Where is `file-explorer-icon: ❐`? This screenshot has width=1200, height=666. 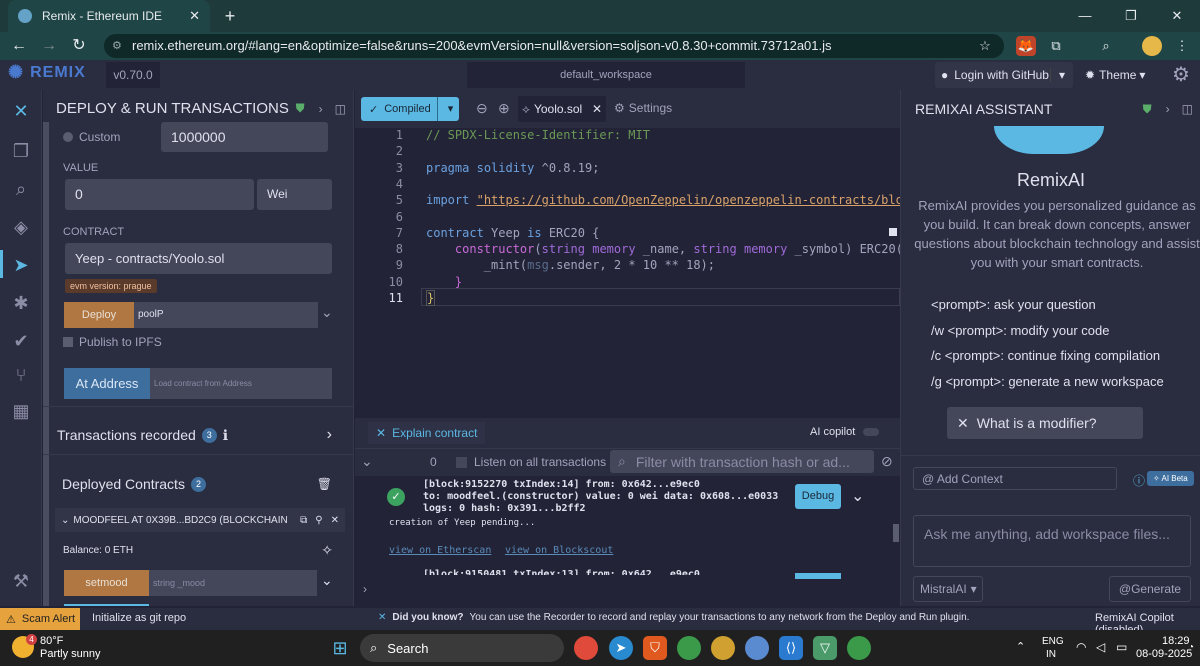 file-explorer-icon: ❐ is located at coordinates (21, 151).